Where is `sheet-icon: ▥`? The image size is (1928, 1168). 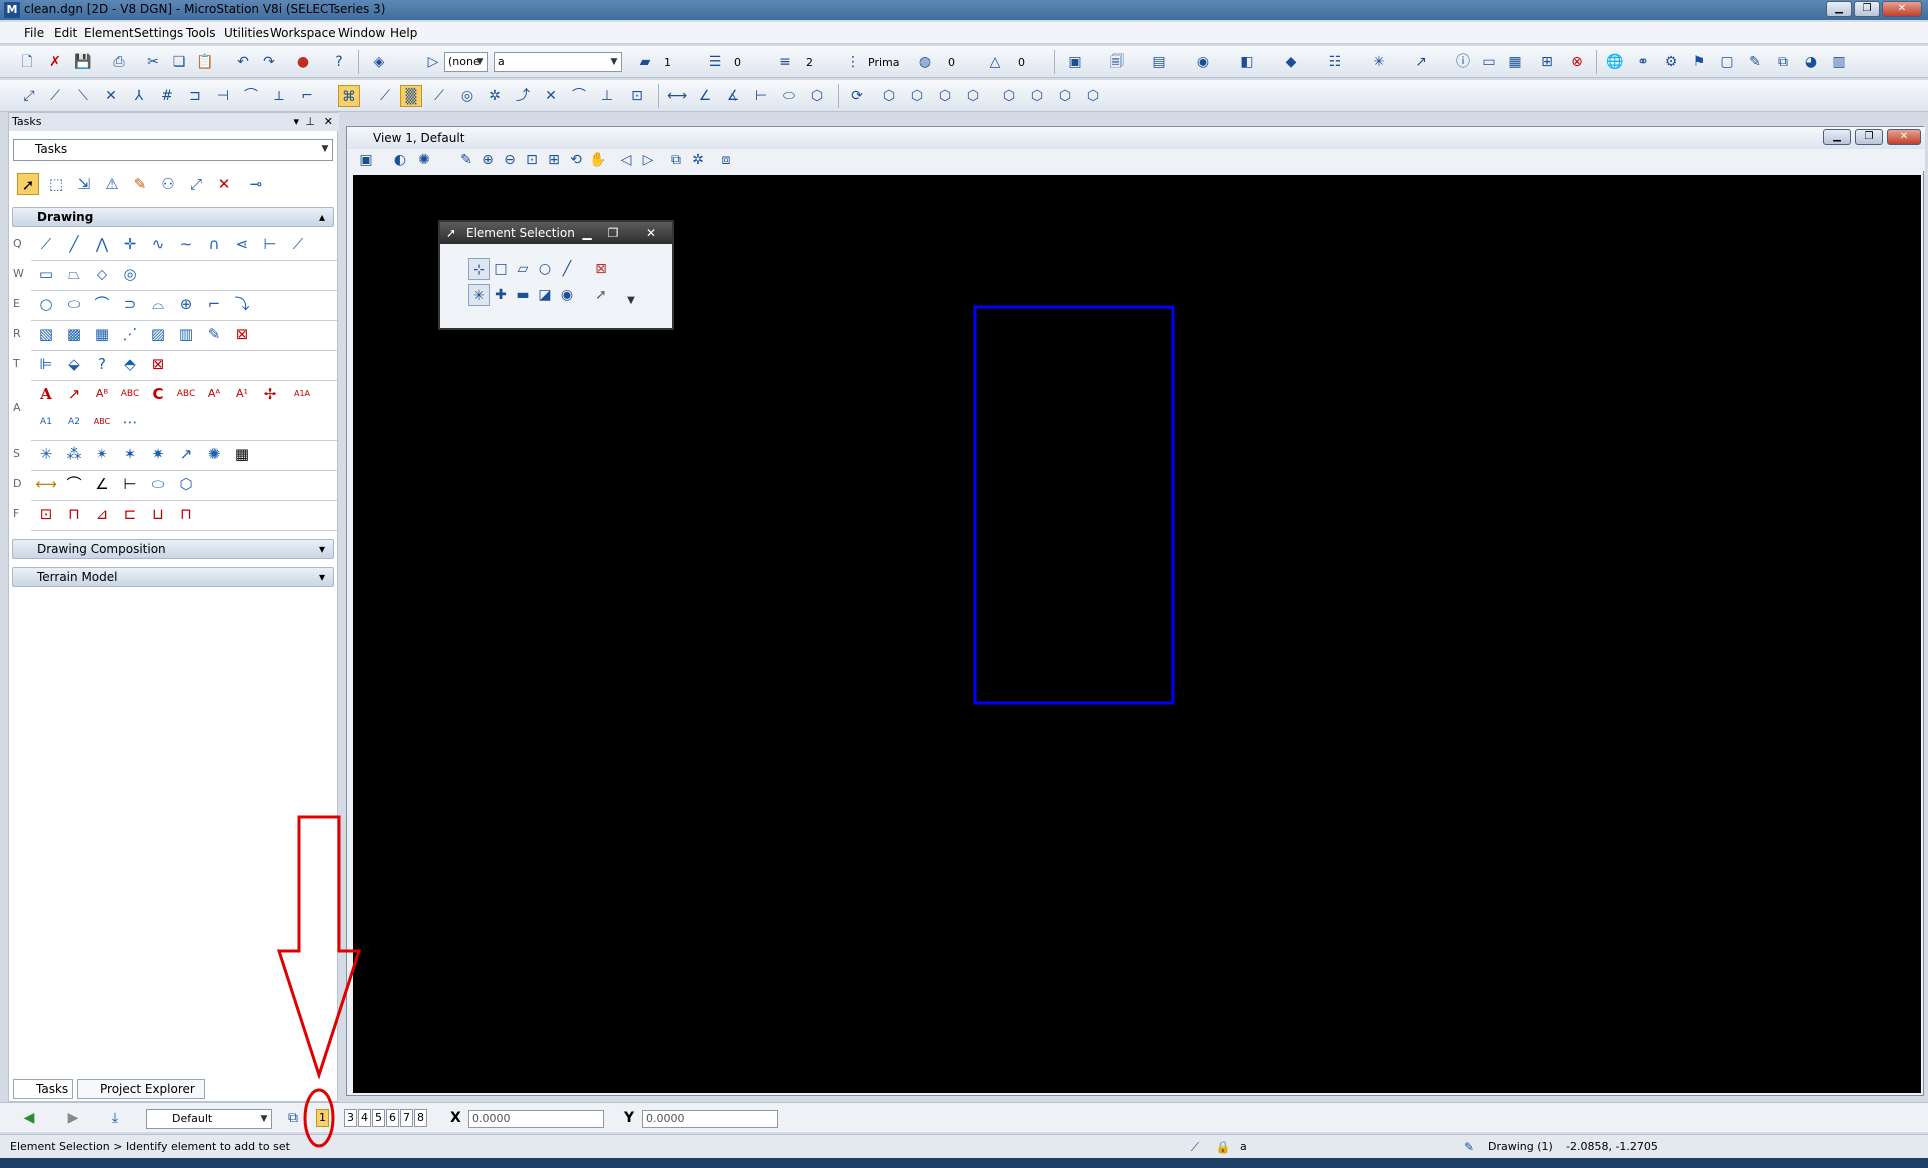 sheet-icon: ▥ is located at coordinates (1839, 62).